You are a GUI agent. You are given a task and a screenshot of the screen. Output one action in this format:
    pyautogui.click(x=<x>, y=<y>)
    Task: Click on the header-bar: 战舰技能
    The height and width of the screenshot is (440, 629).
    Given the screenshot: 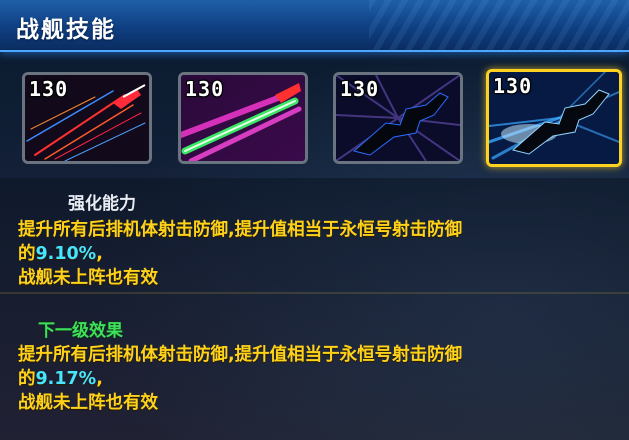 What is the action you would take?
    pyautogui.click(x=314, y=26)
    